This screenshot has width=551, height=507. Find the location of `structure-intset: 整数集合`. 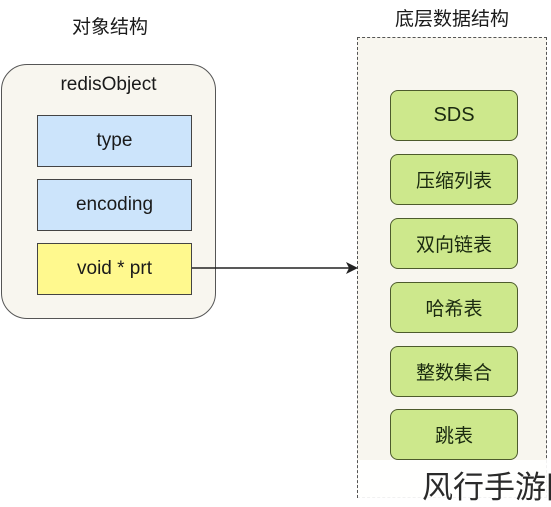

structure-intset: 整数集合 is located at coordinates (454, 371).